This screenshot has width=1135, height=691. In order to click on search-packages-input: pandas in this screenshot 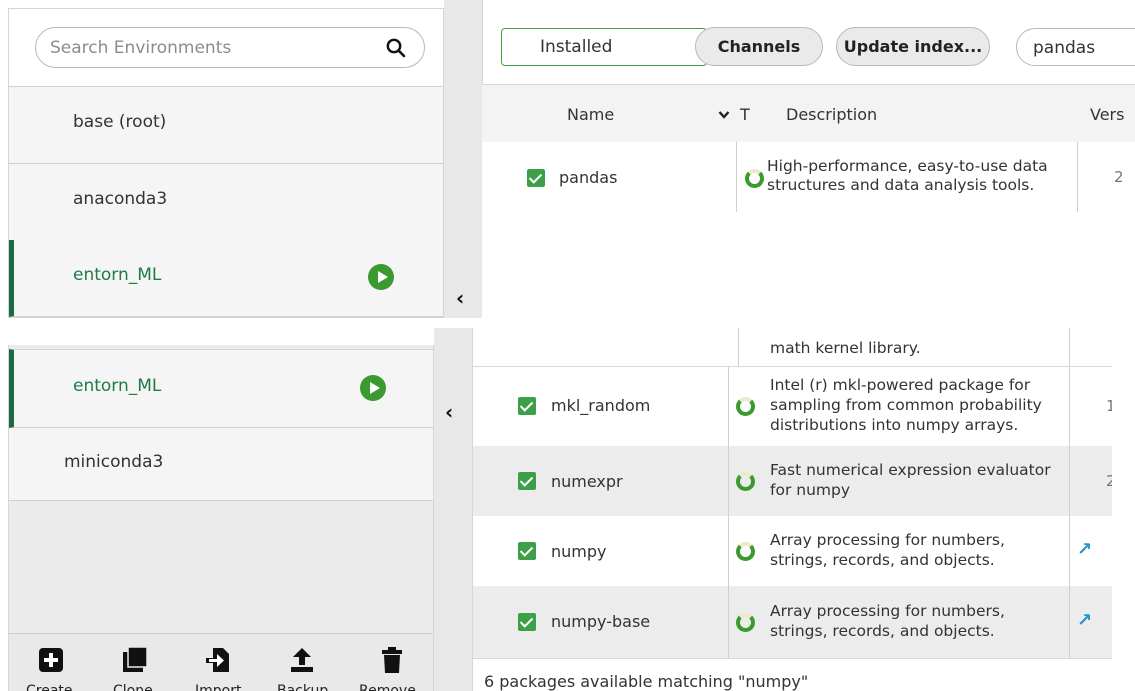, I will do `click(1075, 47)`.